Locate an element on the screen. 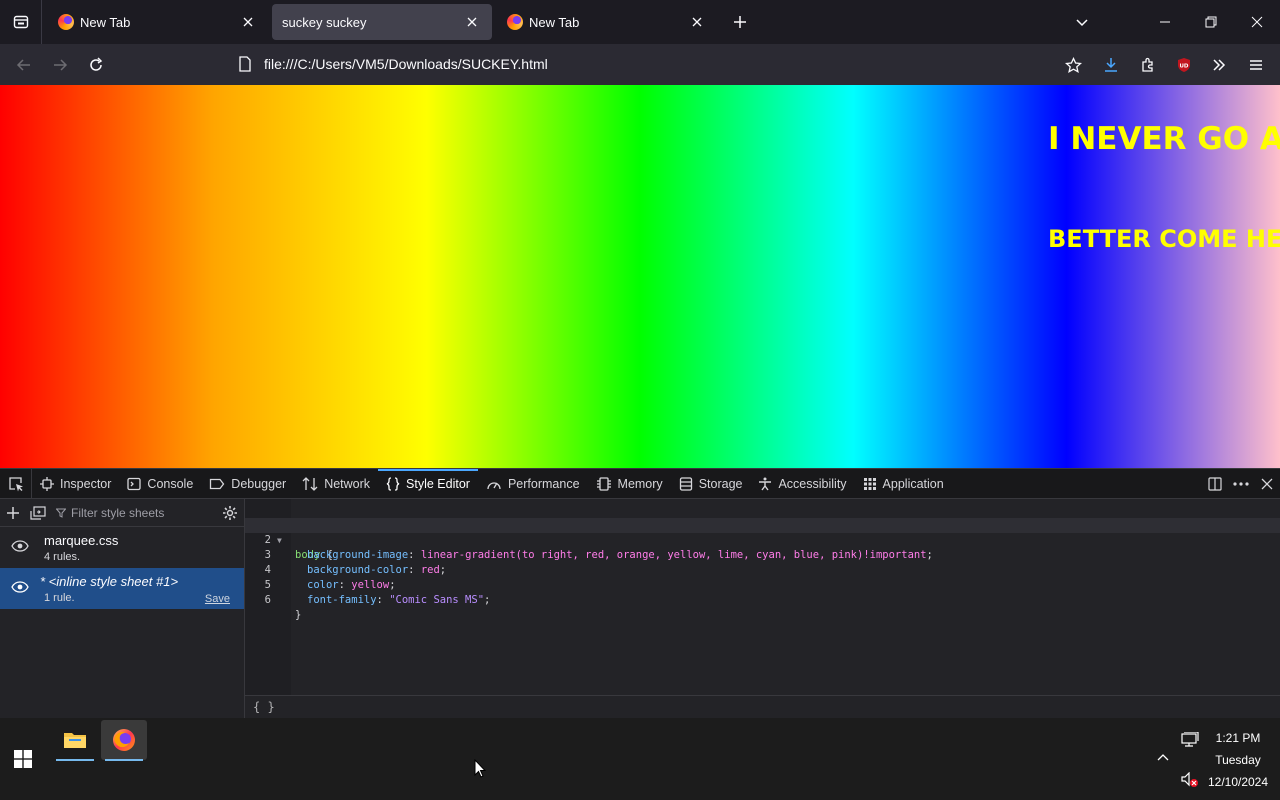 The width and height of the screenshot is (1280, 800). list-all-tabs-button is located at coordinates (1082, 22).